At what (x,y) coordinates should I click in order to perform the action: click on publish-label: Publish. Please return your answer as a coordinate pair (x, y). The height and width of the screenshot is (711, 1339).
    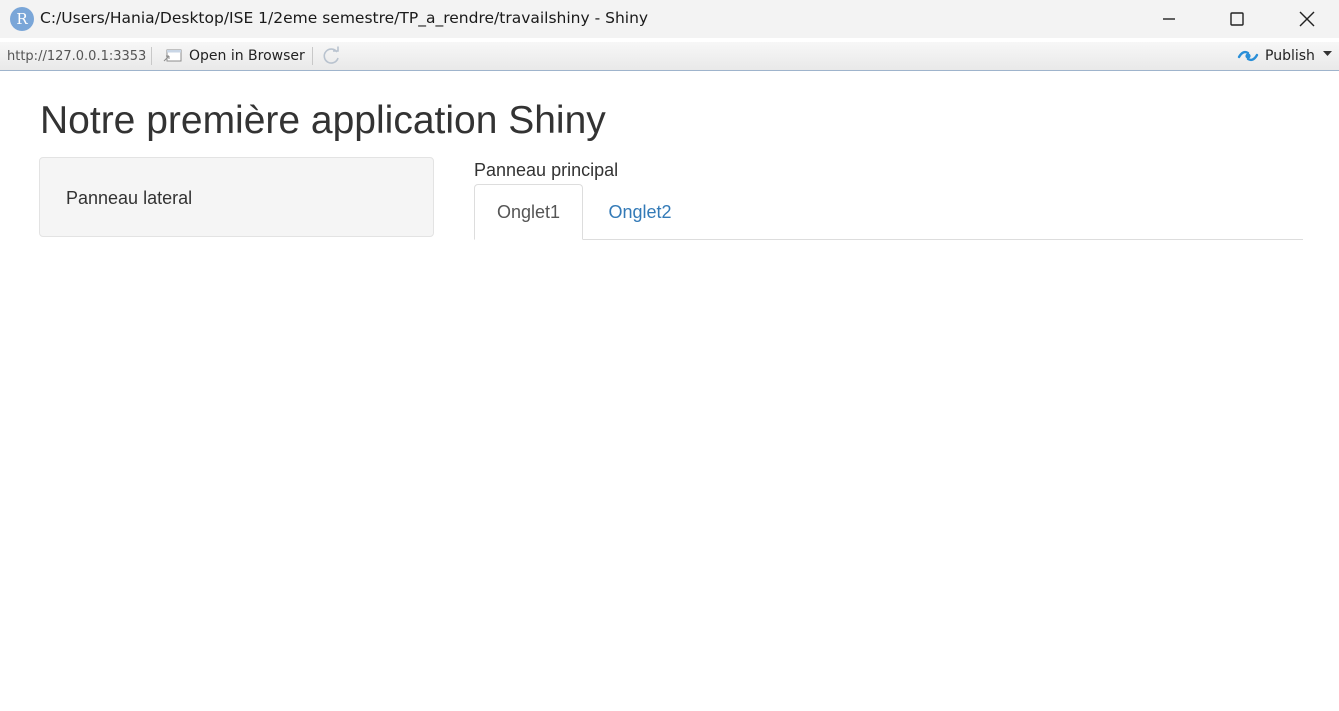
    Looking at the image, I should click on (1290, 56).